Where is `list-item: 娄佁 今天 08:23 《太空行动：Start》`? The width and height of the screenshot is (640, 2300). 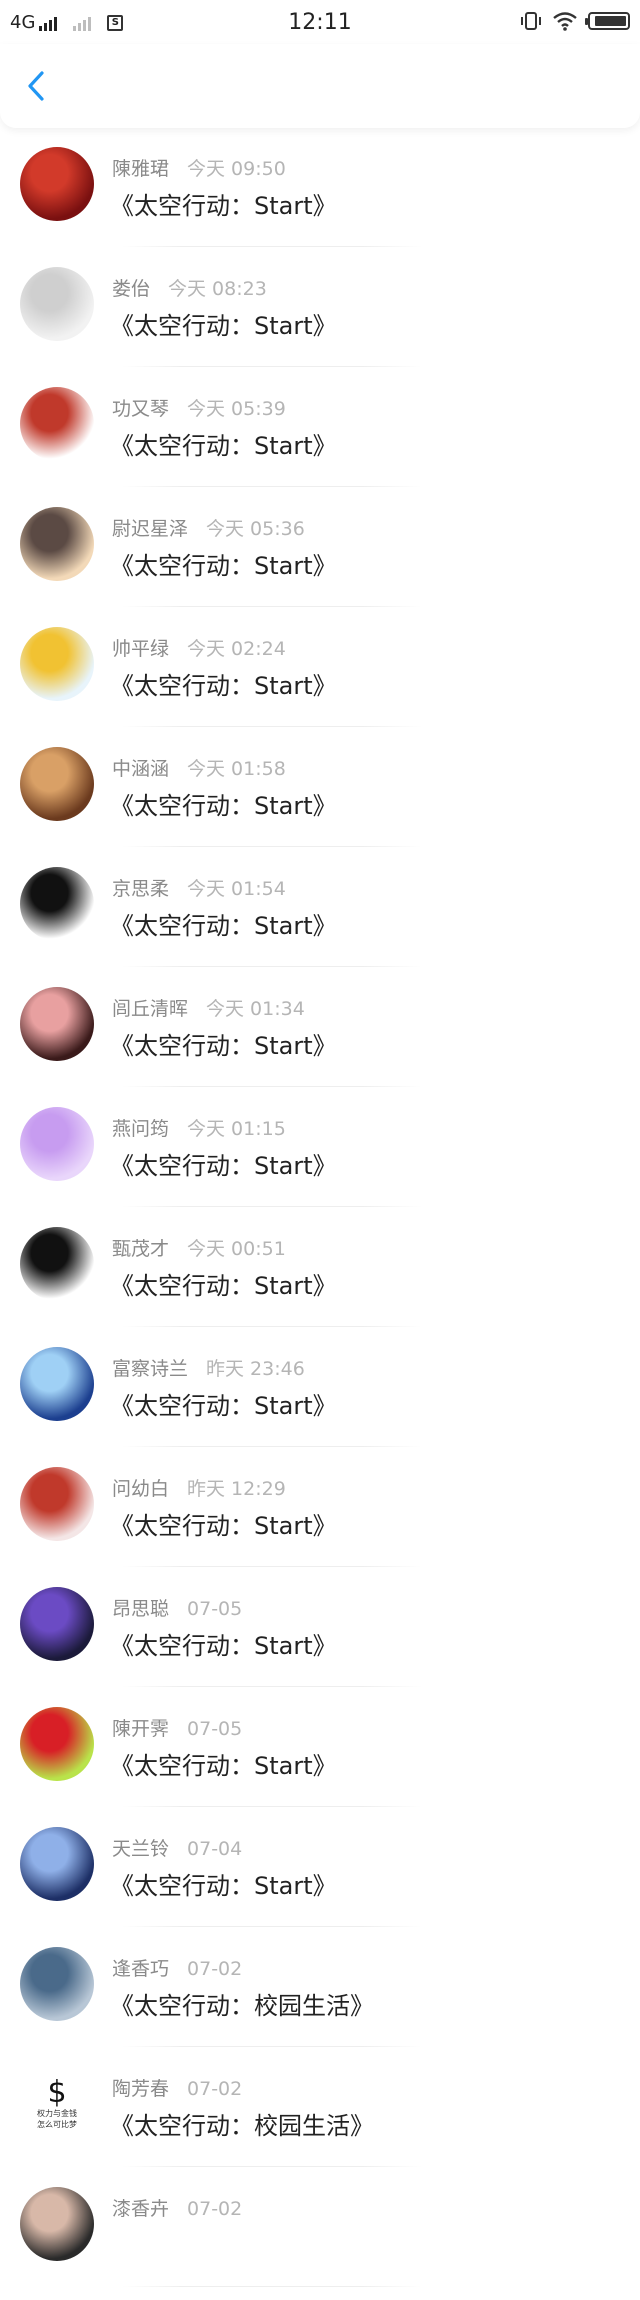 list-item: 娄佁 今天 08:23 《太空行动：Start》 is located at coordinates (320, 320).